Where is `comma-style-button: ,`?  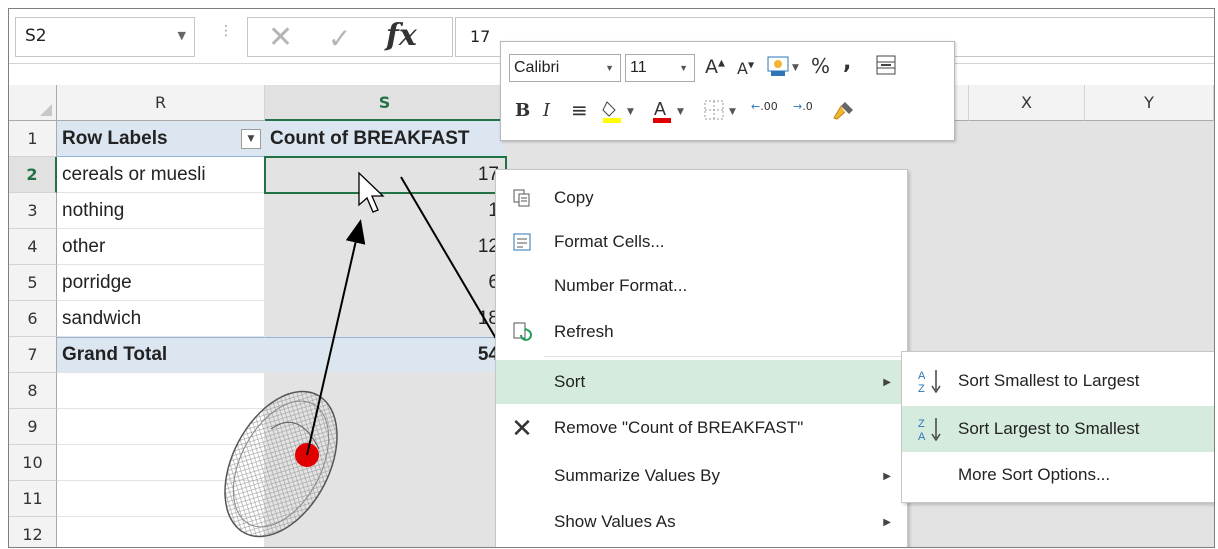
comma-style-button: , is located at coordinates (847, 62).